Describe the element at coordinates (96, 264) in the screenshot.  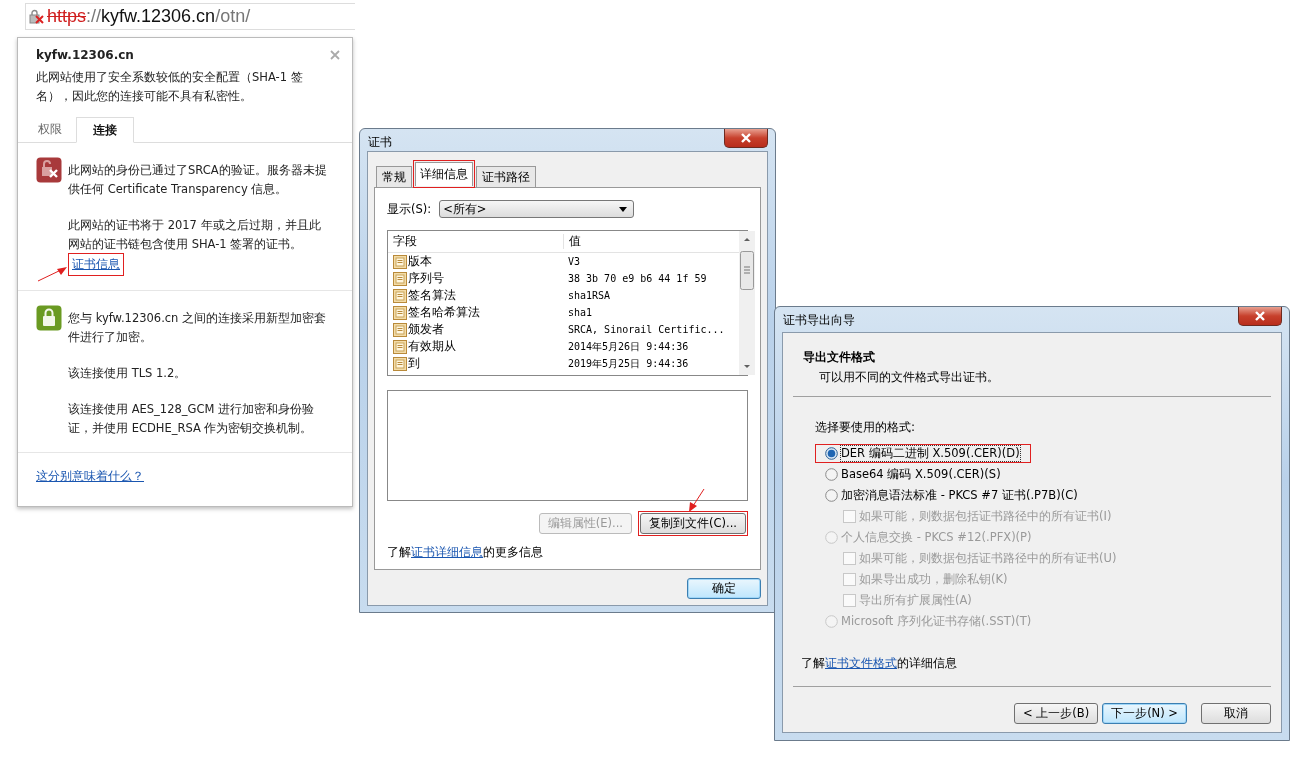
I see `certificate-link: 证书信息` at that location.